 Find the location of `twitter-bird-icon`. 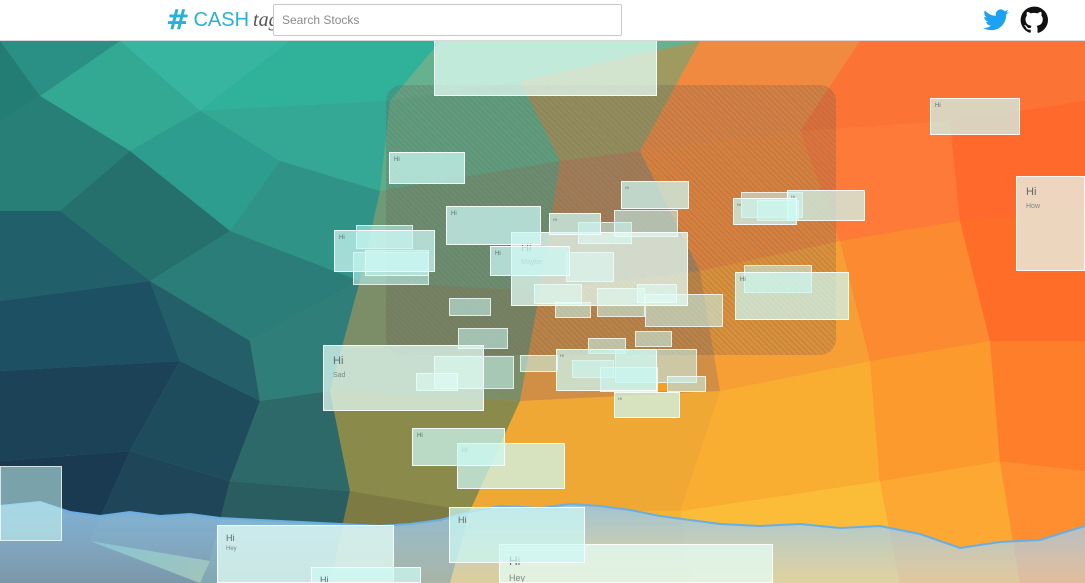

twitter-bird-icon is located at coordinates (996, 20).